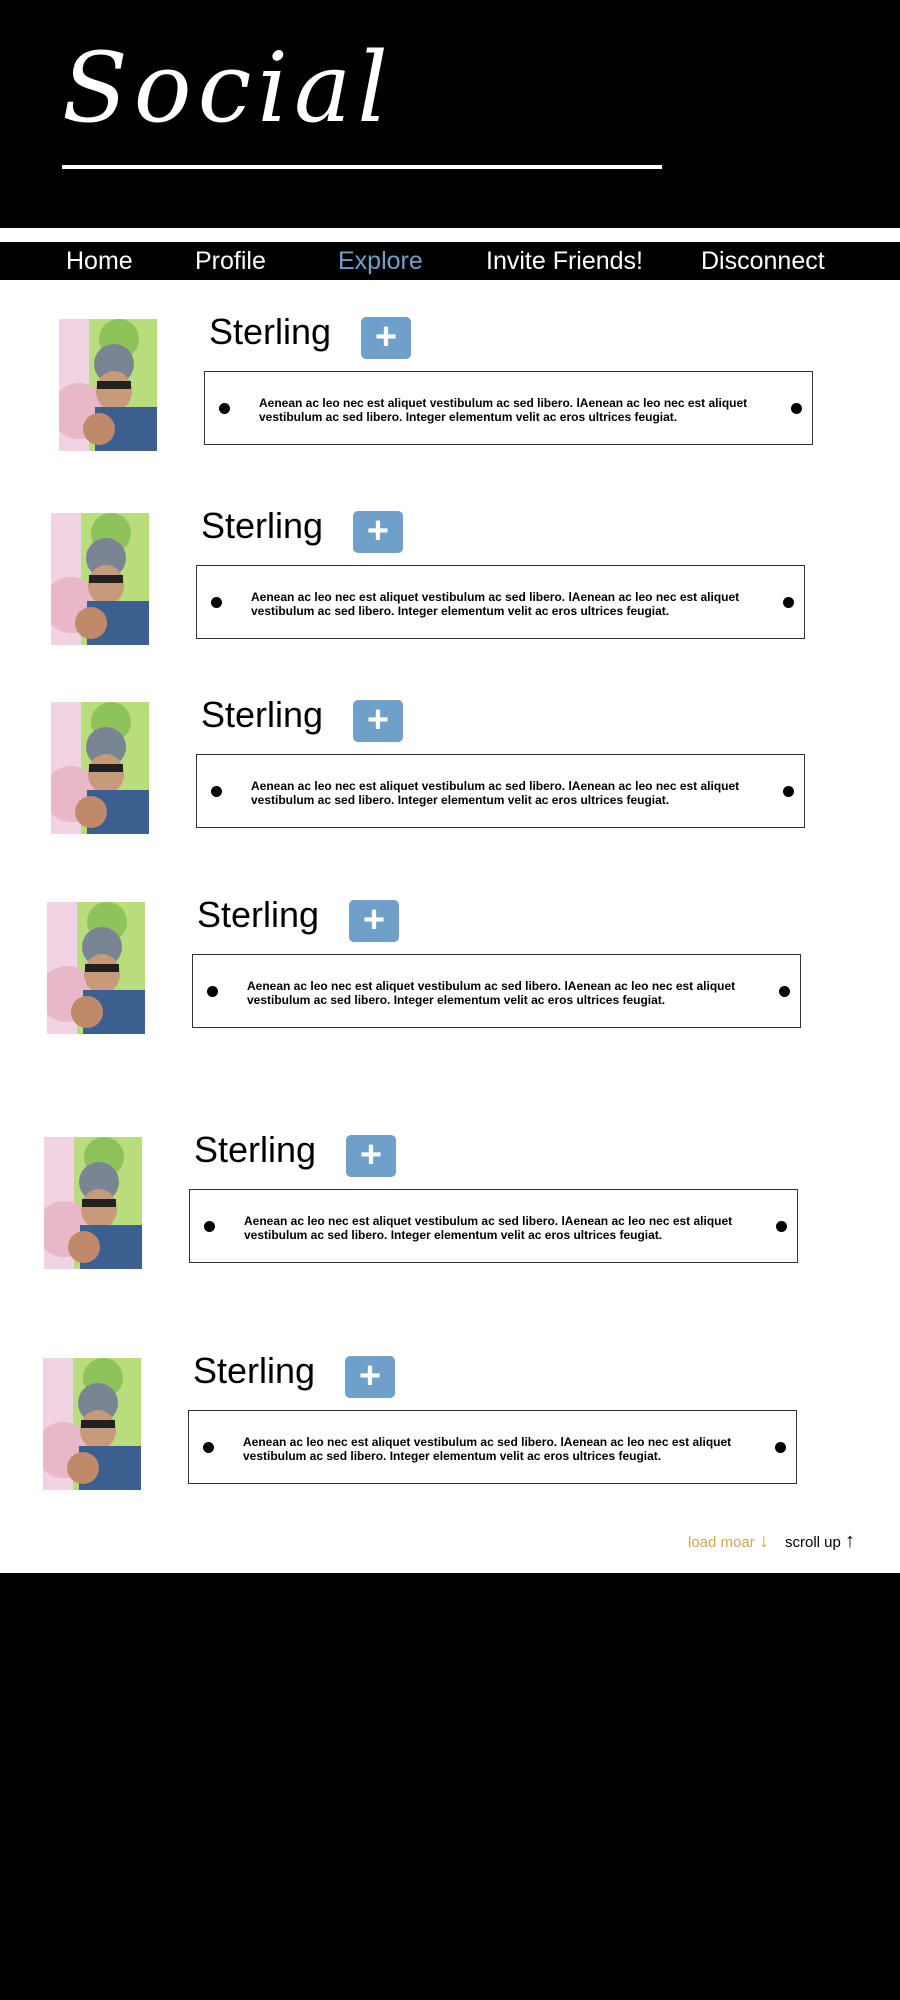 The image size is (900, 2000). Describe the element at coordinates (99, 261) in the screenshot. I see `nav-home: Home` at that location.